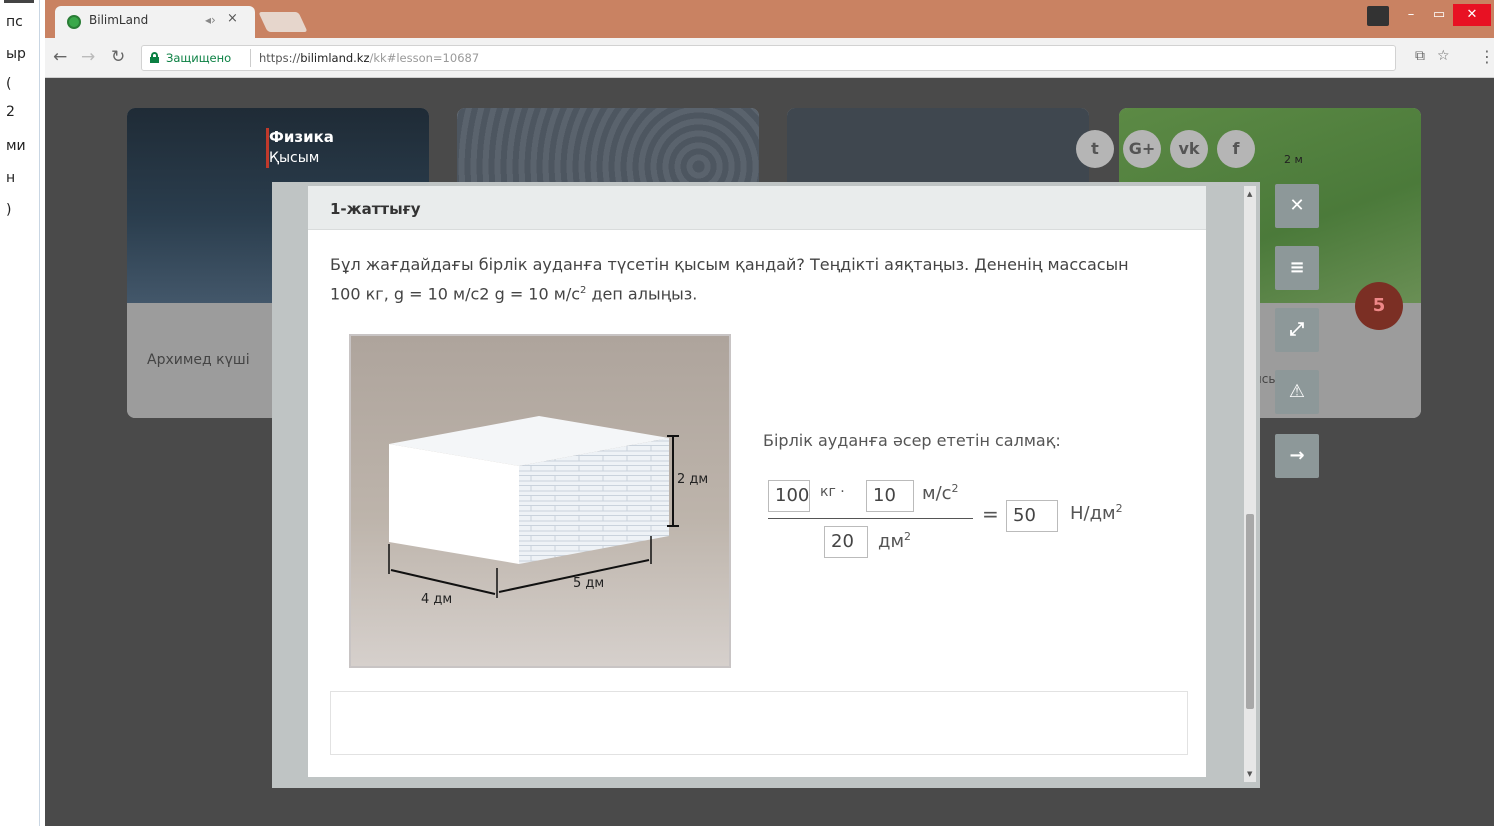  What do you see at coordinates (88, 57) in the screenshot?
I see `forward-arrow-icon: →` at bounding box center [88, 57].